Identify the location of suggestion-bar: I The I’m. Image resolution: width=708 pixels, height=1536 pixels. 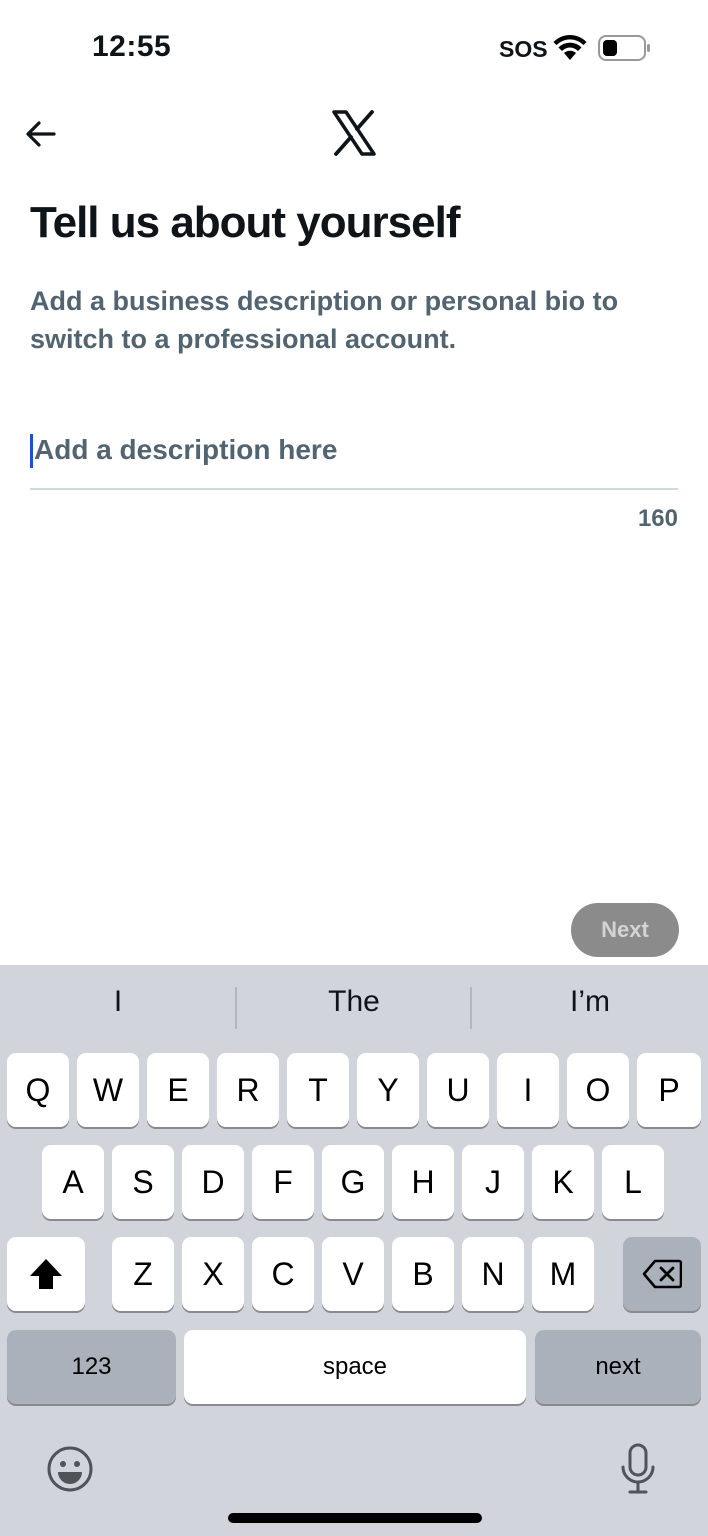
(354, 1007).